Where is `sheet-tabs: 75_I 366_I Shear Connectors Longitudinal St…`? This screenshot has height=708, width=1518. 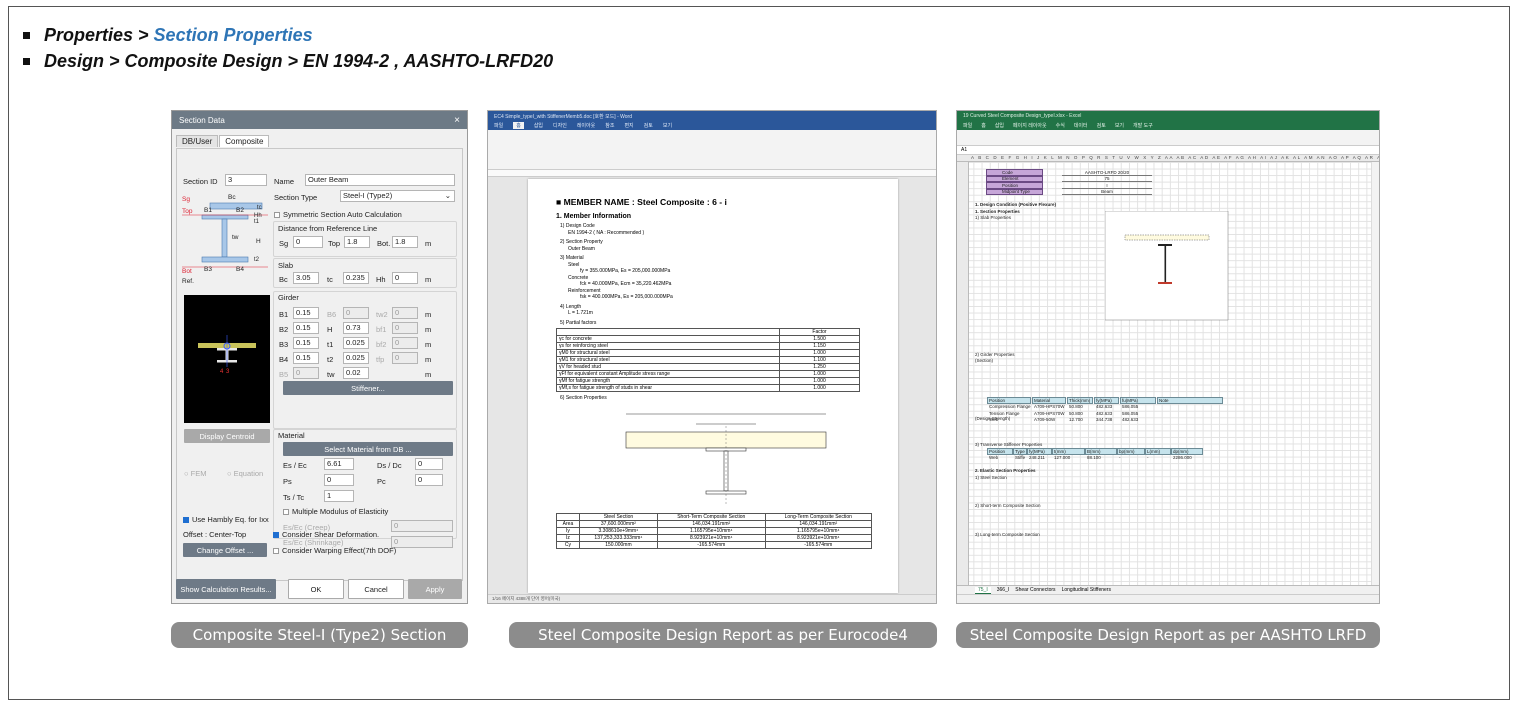
sheet-tabs: 75_I 366_I Shear Connectors Longitudinal St… is located at coordinates (1168, 589).